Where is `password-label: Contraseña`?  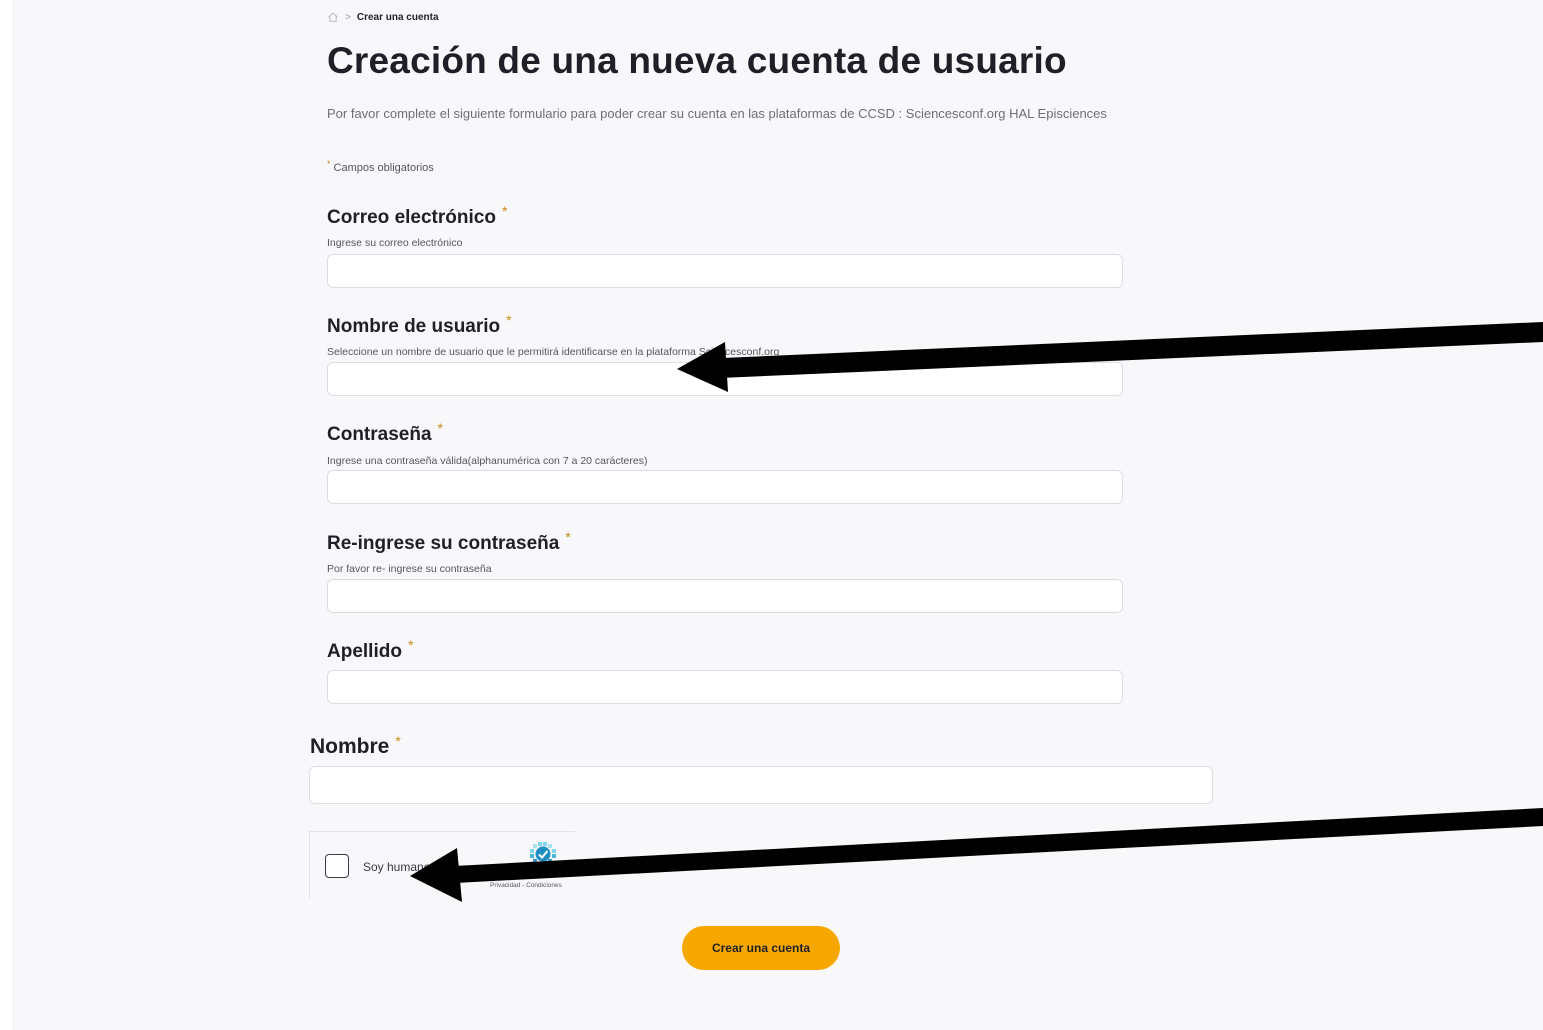 password-label: Contraseña is located at coordinates (379, 434).